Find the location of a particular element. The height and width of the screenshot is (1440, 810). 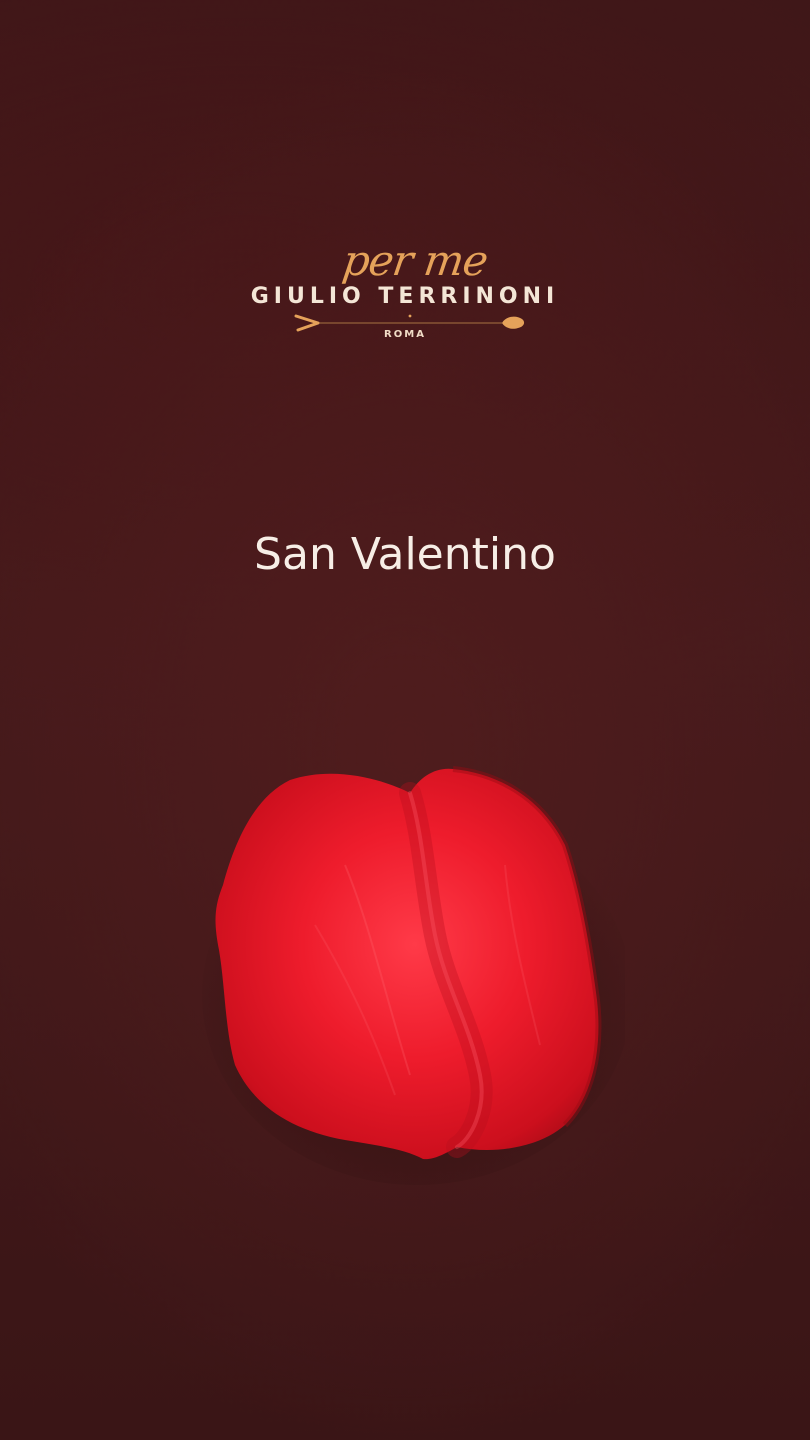

brand-logo: per me GIULIO TERRINONI ROMA is located at coordinates (405, 293).